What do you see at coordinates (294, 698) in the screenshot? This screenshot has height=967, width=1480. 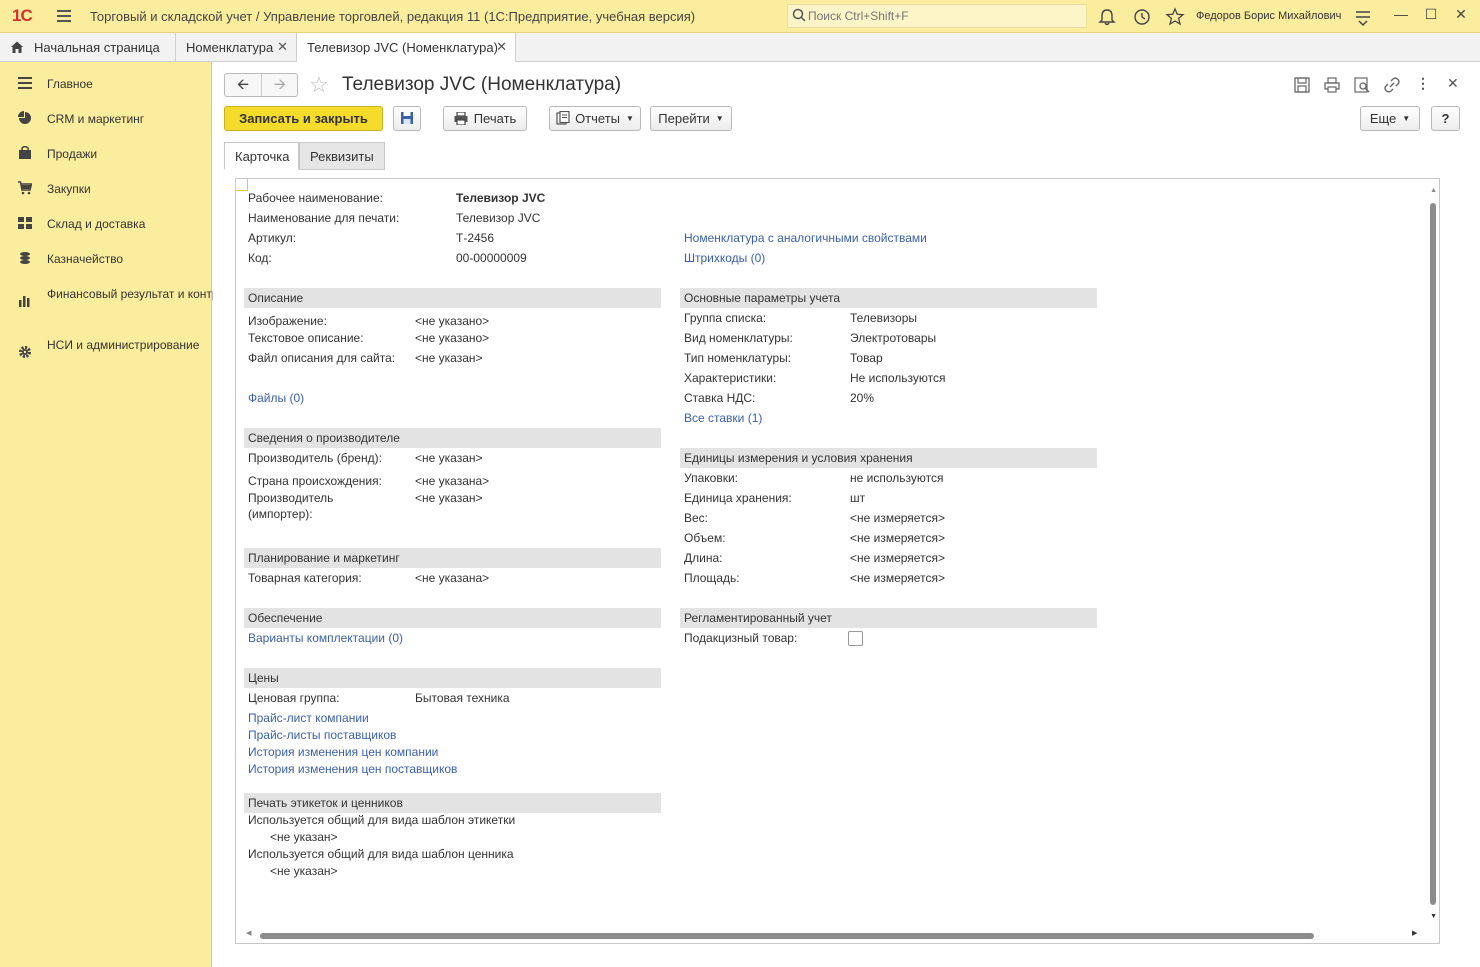 I see `price-group-label: Ценовая группа:` at bounding box center [294, 698].